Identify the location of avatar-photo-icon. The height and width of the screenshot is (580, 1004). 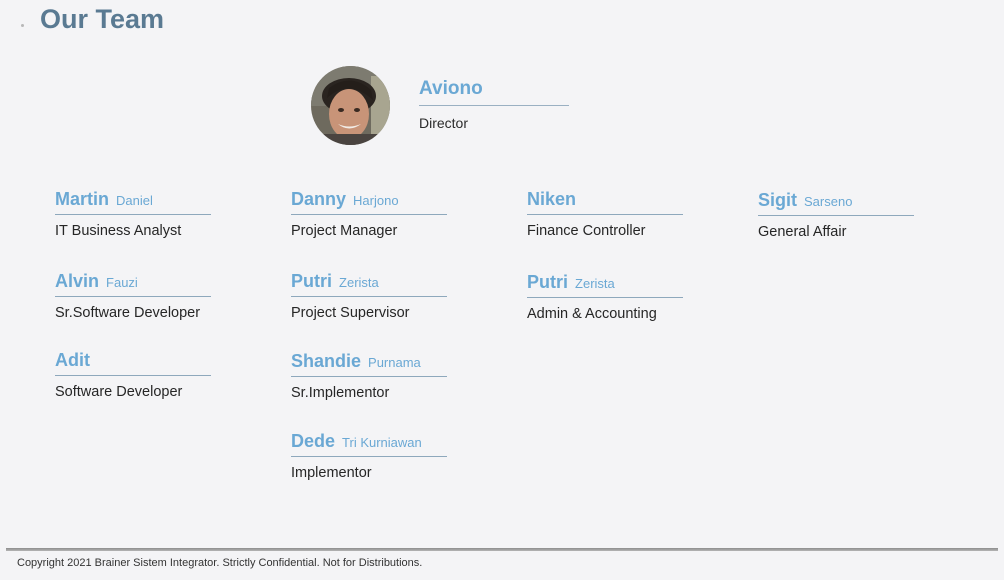
(350, 105).